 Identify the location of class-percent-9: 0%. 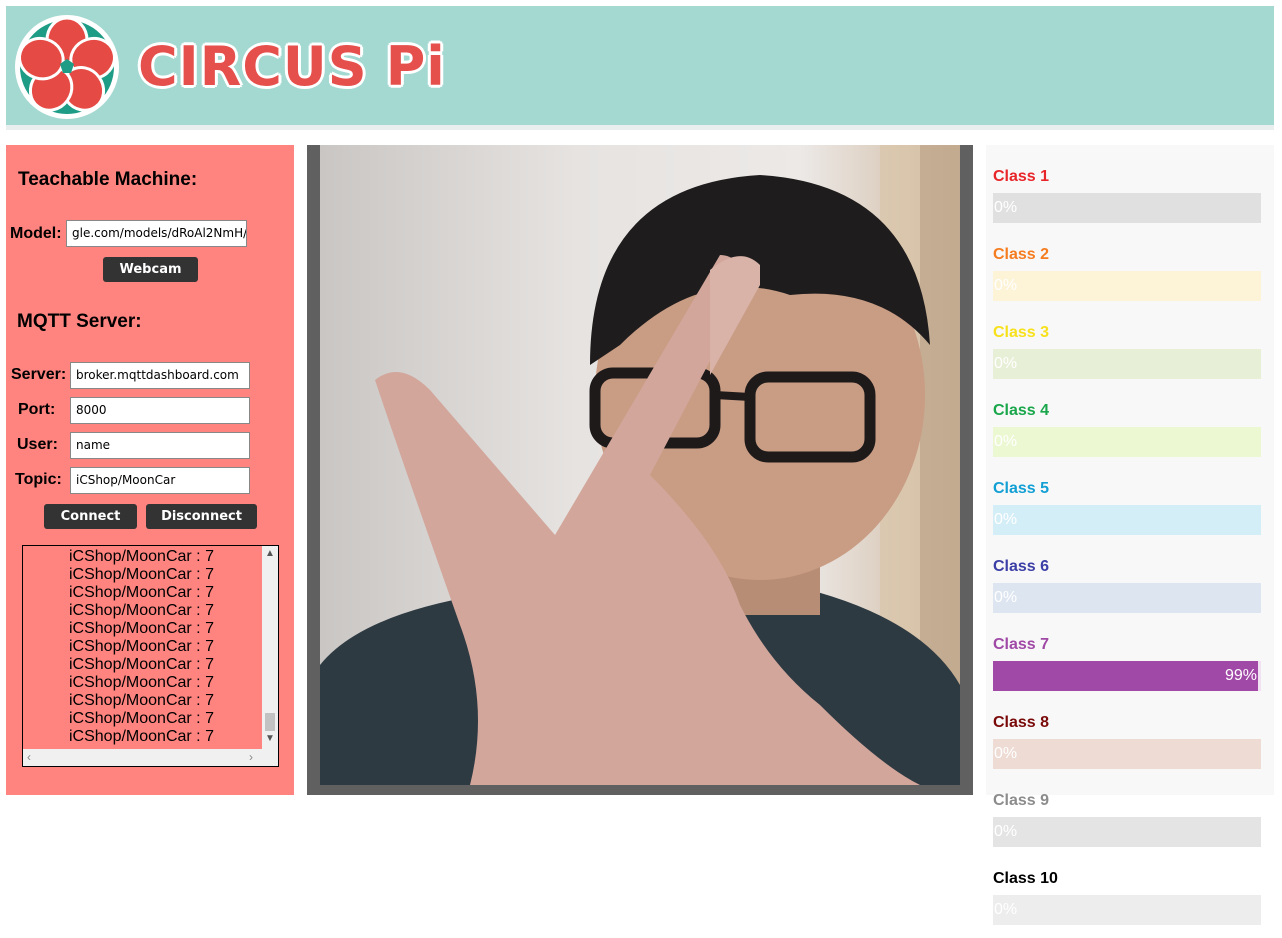
(1006, 831).